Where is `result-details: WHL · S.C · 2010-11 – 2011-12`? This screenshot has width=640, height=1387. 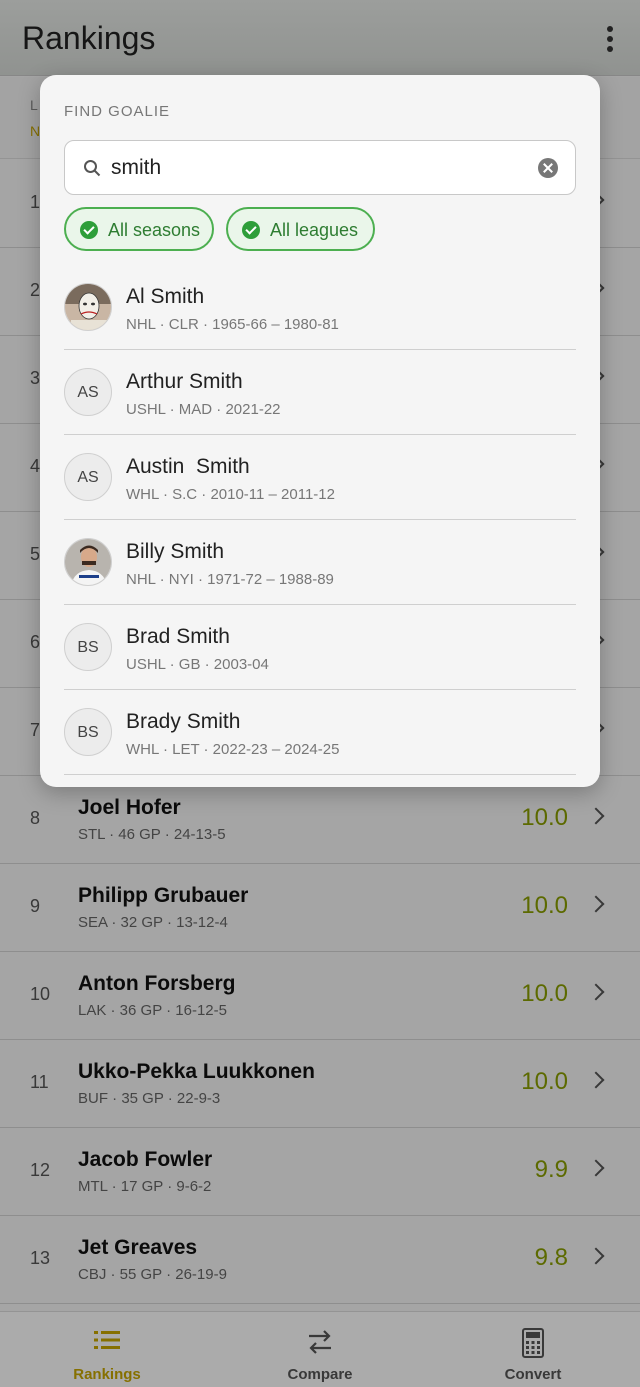
result-details: WHL · S.C · 2010-11 – 2011-12 is located at coordinates (230, 494).